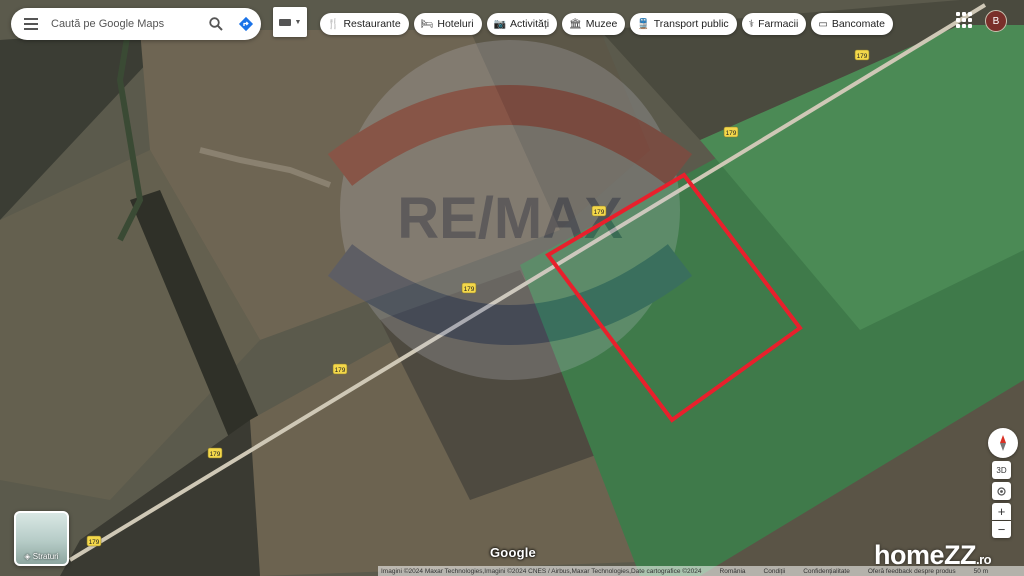 This screenshot has width=1024, height=576. Describe the element at coordinates (601, 24) in the screenshot. I see `chip-label: Muzee` at that location.